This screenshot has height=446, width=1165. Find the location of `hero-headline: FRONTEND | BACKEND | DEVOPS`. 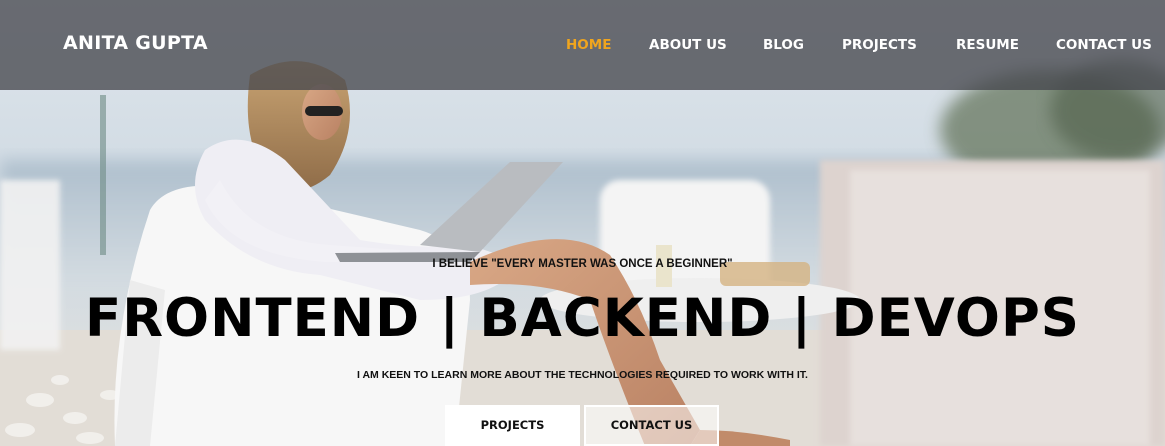

hero-headline: FRONTEND | BACKEND | DEVOPS is located at coordinates (582, 318).